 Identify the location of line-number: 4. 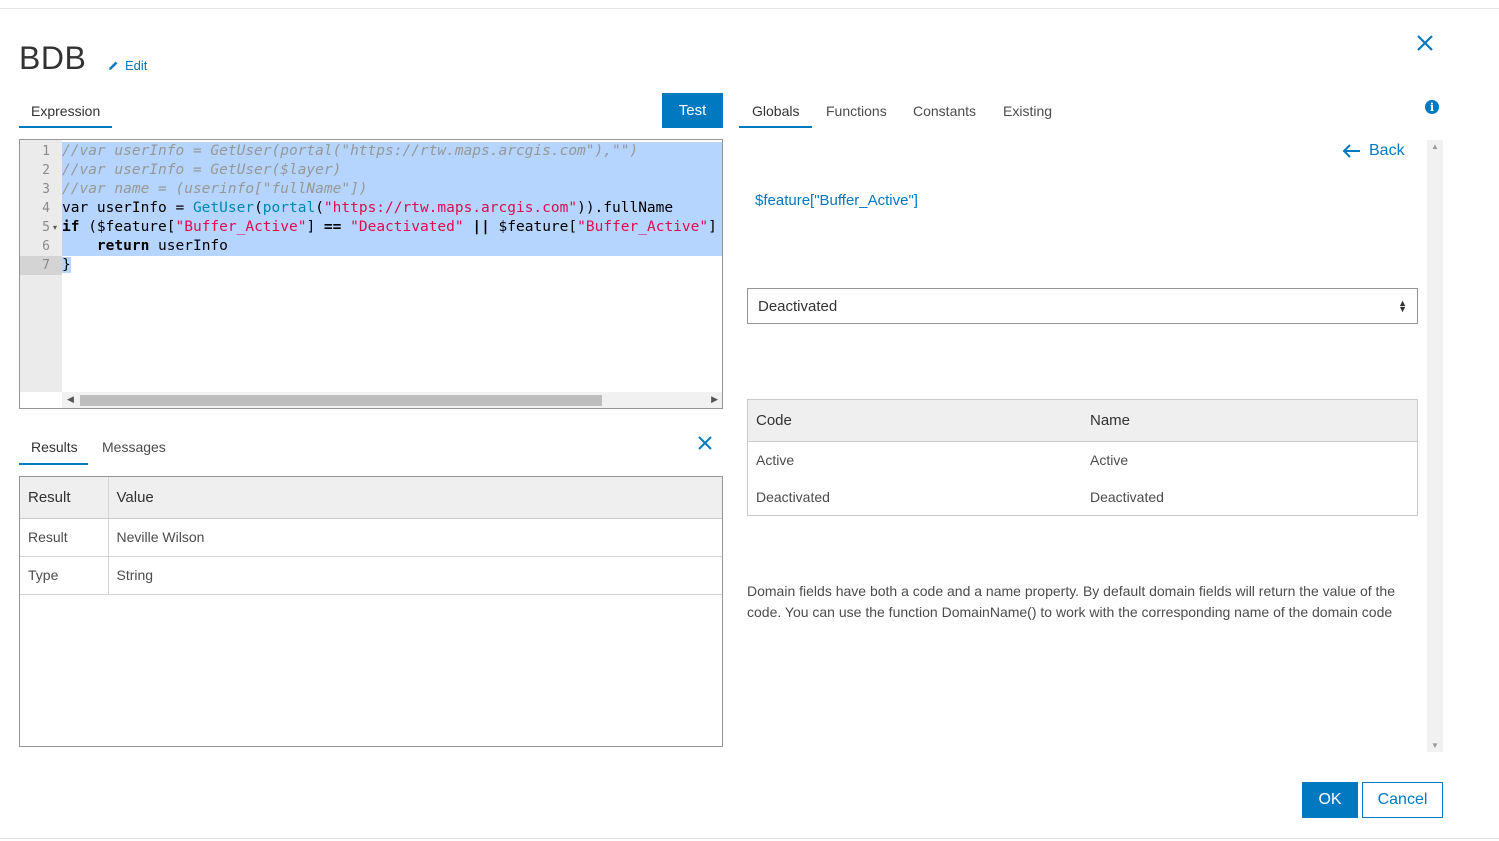
(46, 208).